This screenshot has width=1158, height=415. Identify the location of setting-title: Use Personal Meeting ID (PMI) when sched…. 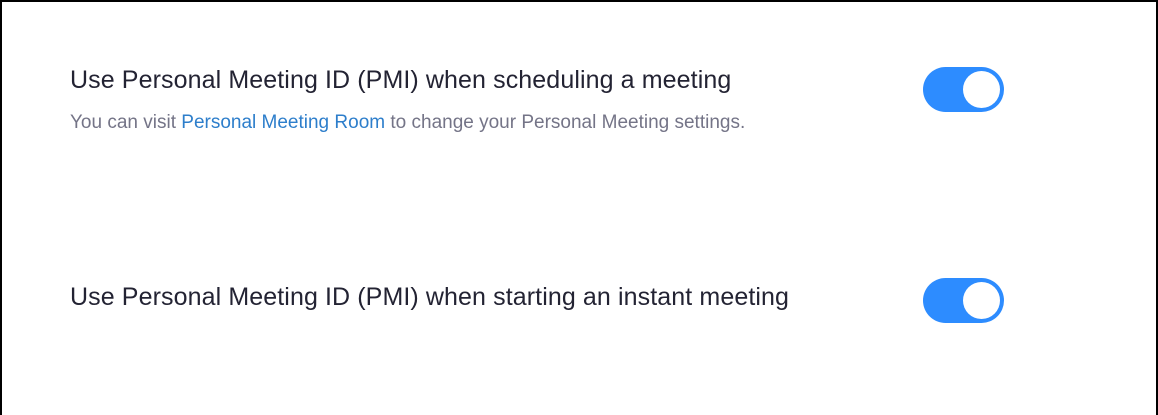
(401, 80).